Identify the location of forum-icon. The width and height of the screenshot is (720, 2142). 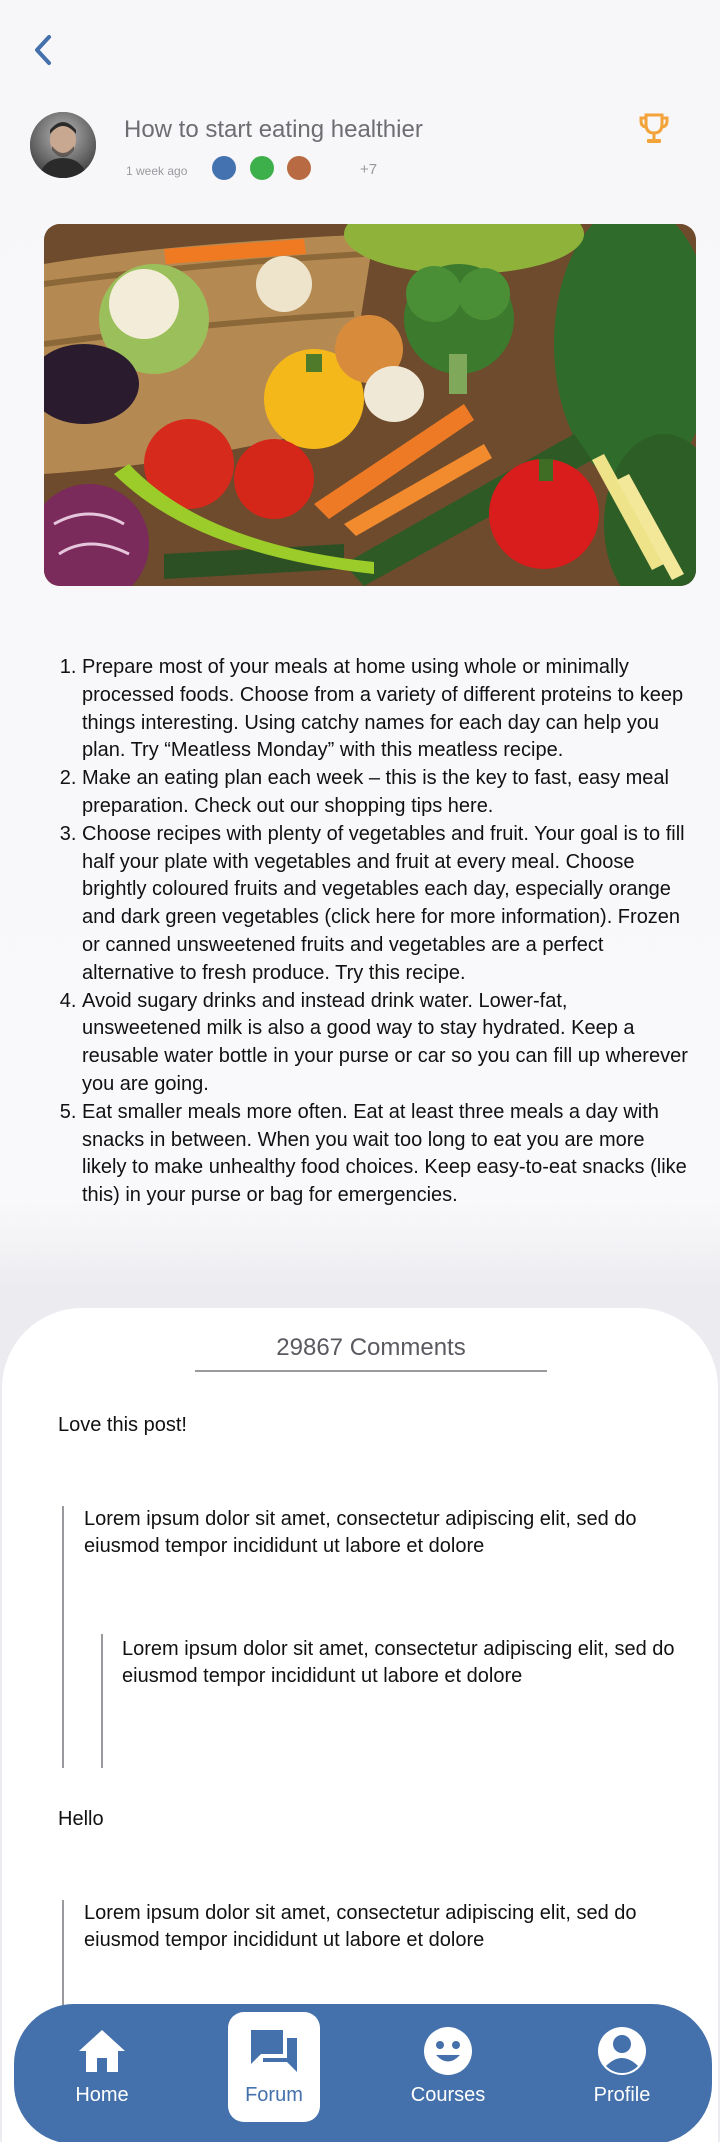
(274, 2051).